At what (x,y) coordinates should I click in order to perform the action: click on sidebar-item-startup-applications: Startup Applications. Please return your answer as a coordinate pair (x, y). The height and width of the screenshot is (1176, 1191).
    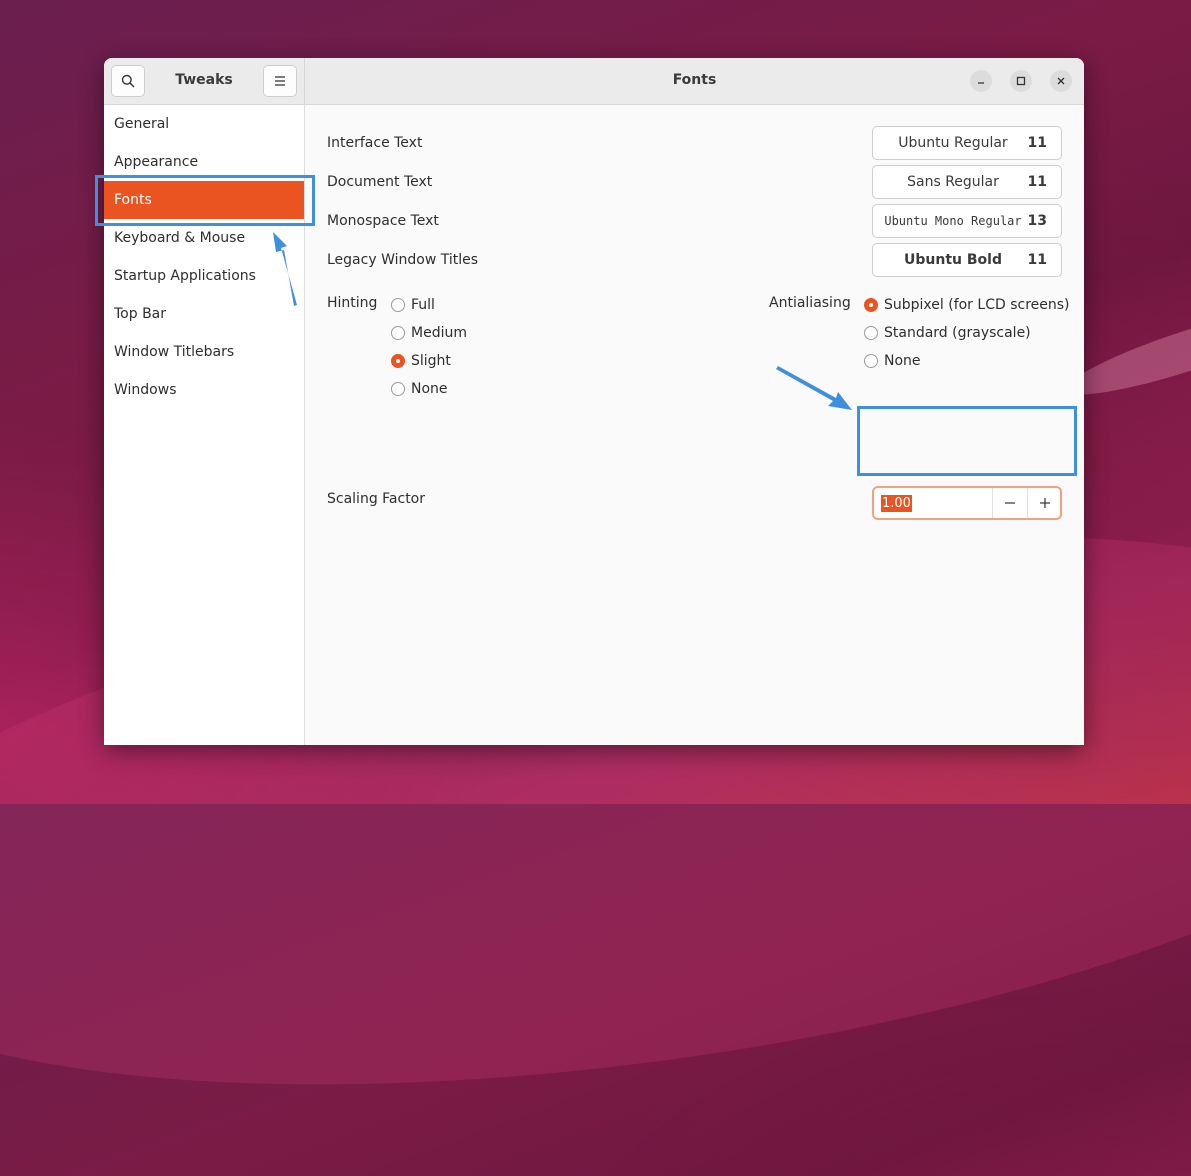
    Looking at the image, I should click on (204, 276).